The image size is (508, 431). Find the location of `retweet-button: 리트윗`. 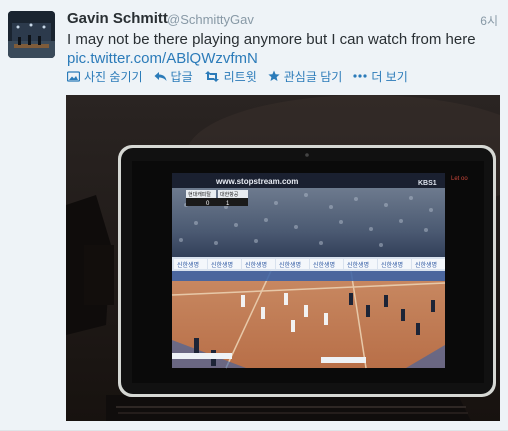

retweet-button: 리트윗 is located at coordinates (230, 76).